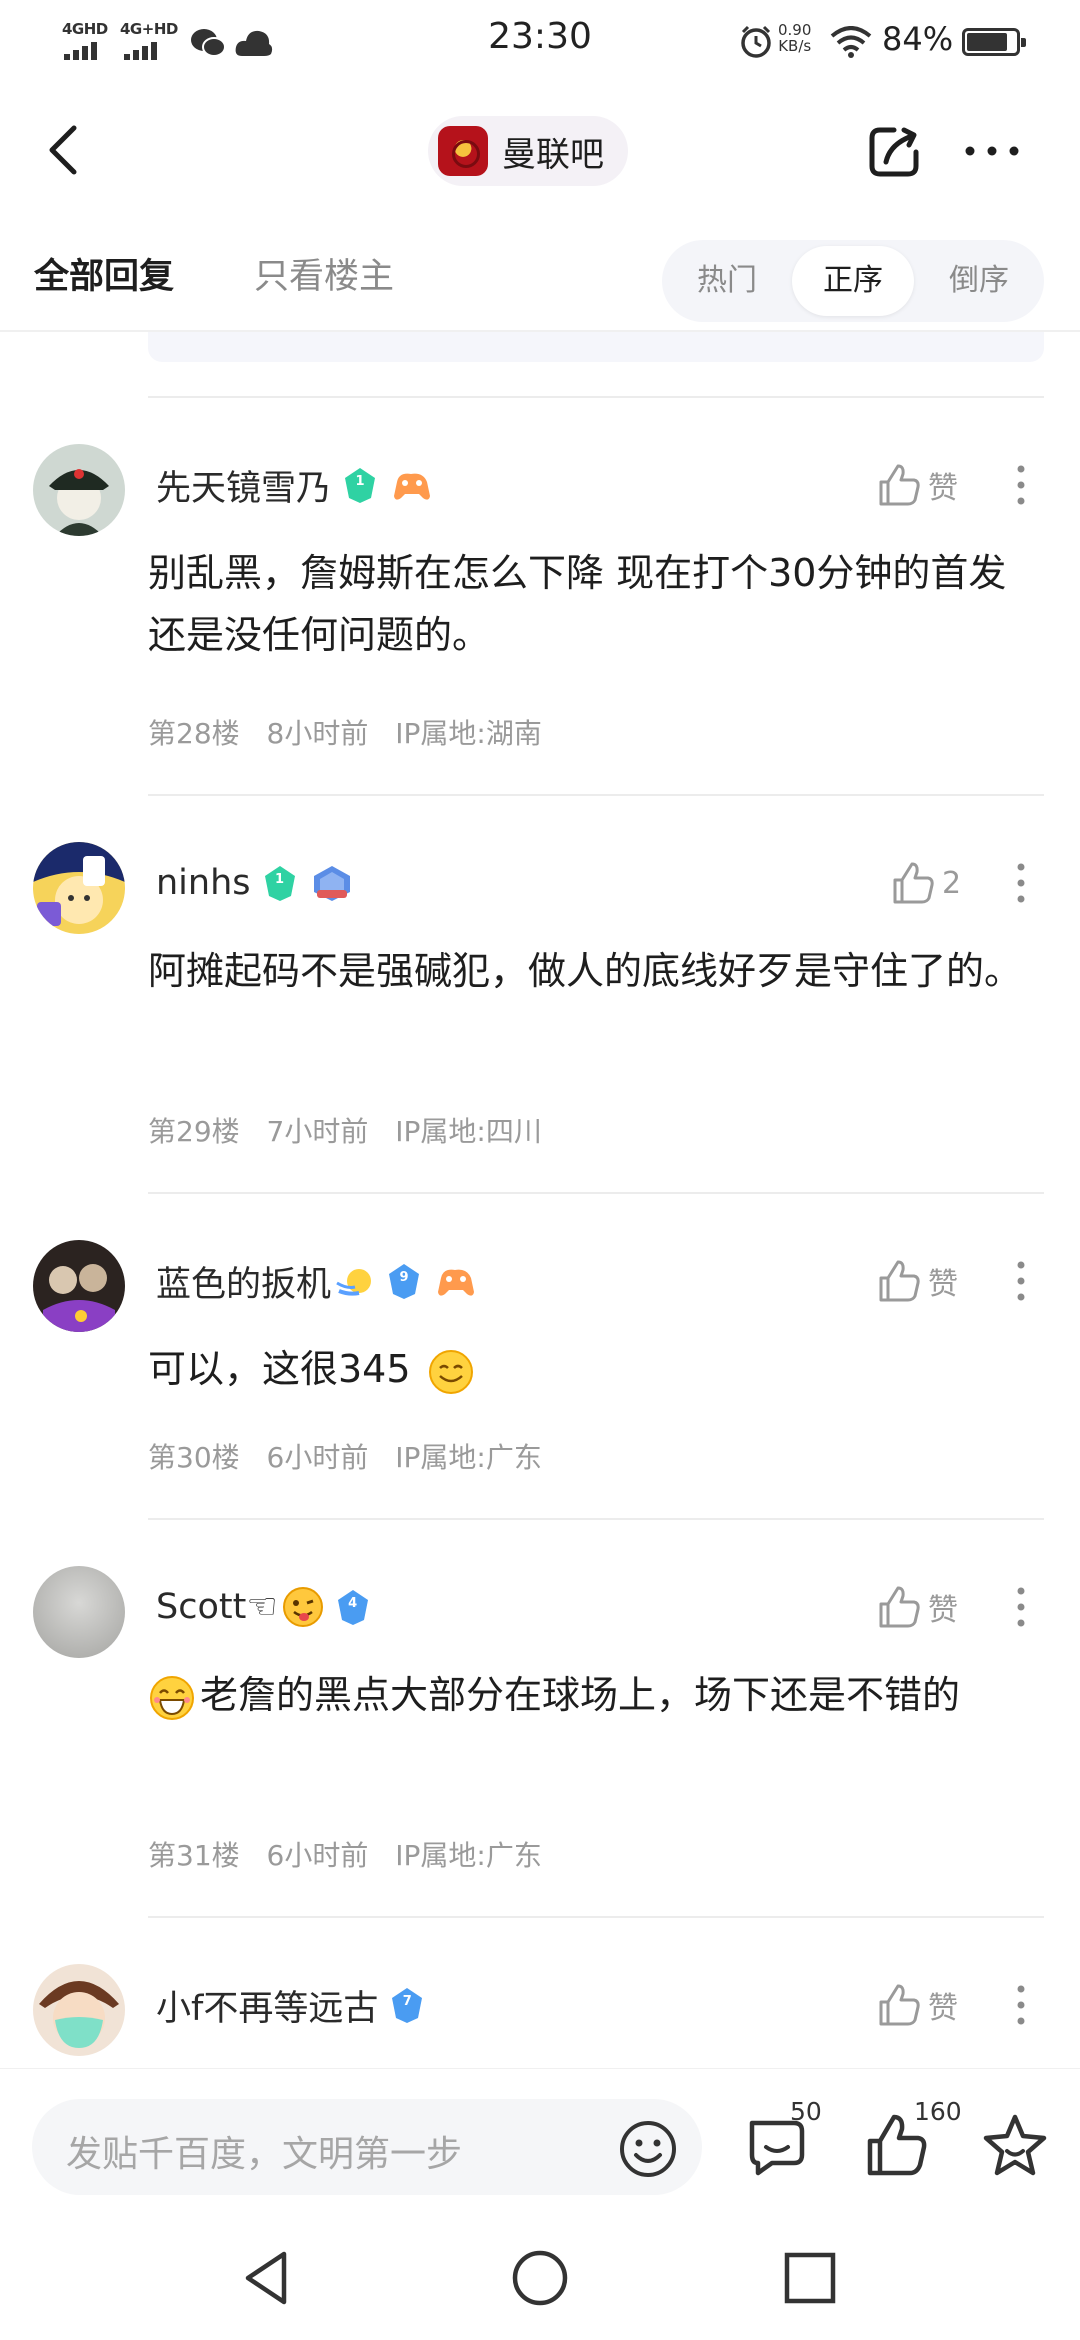 Image resolution: width=1080 pixels, height=2340 pixels. What do you see at coordinates (354, 1456) in the screenshot?
I see `comment-meta: 第30楼 6小时前 IP属地:广东` at bounding box center [354, 1456].